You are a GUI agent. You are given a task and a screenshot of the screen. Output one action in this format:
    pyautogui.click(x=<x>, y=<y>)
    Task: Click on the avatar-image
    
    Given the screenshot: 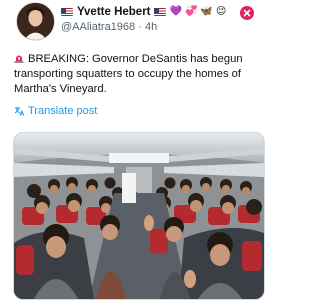 What is the action you would take?
    pyautogui.click(x=35, y=21)
    